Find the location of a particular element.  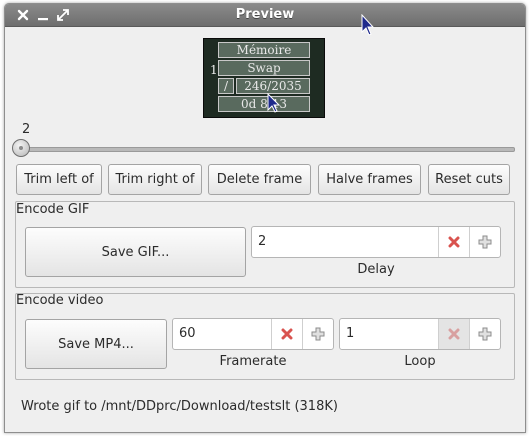

loop-clear-button is located at coordinates (453, 334).